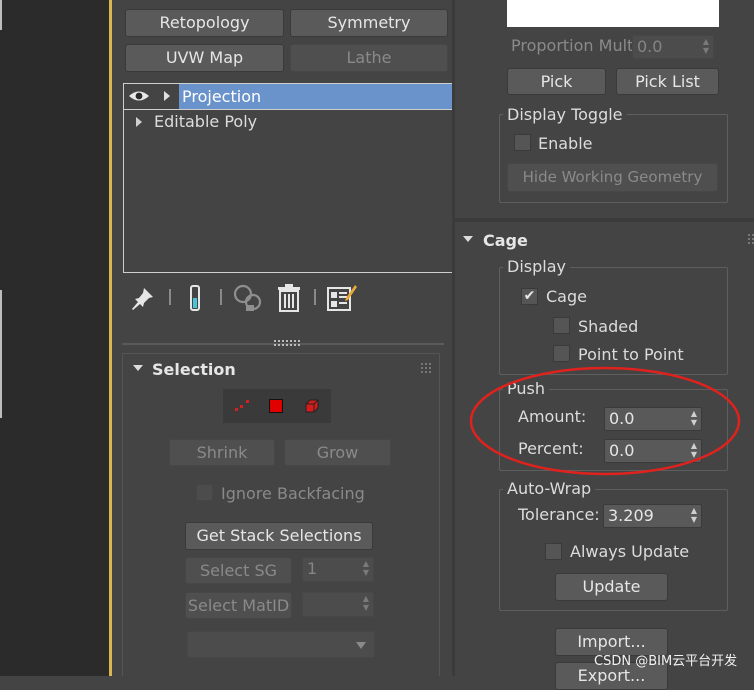 The image size is (754, 690). I want to click on display-toggle-title: Display Toggle, so click(565, 115).